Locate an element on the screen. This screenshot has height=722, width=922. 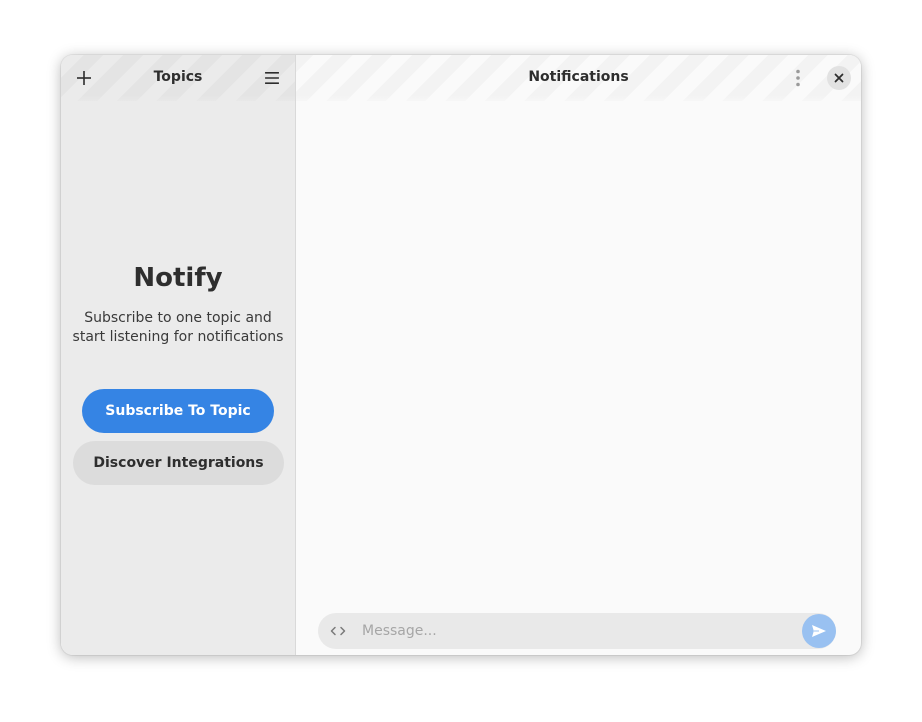
send-icon is located at coordinates (819, 631).